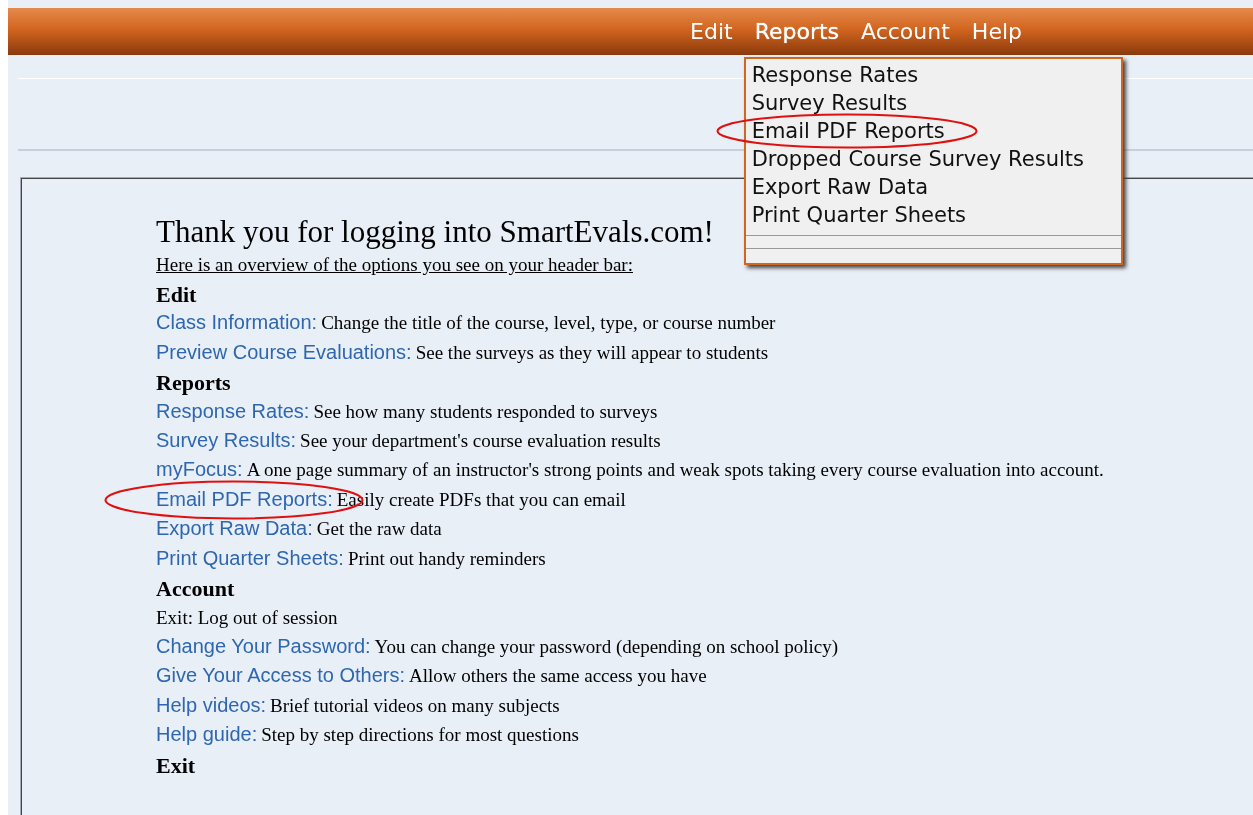 This screenshot has height=815, width=1253. Describe the element at coordinates (859, 215) in the screenshot. I see `menu-option: Print Quarter Sheets` at that location.